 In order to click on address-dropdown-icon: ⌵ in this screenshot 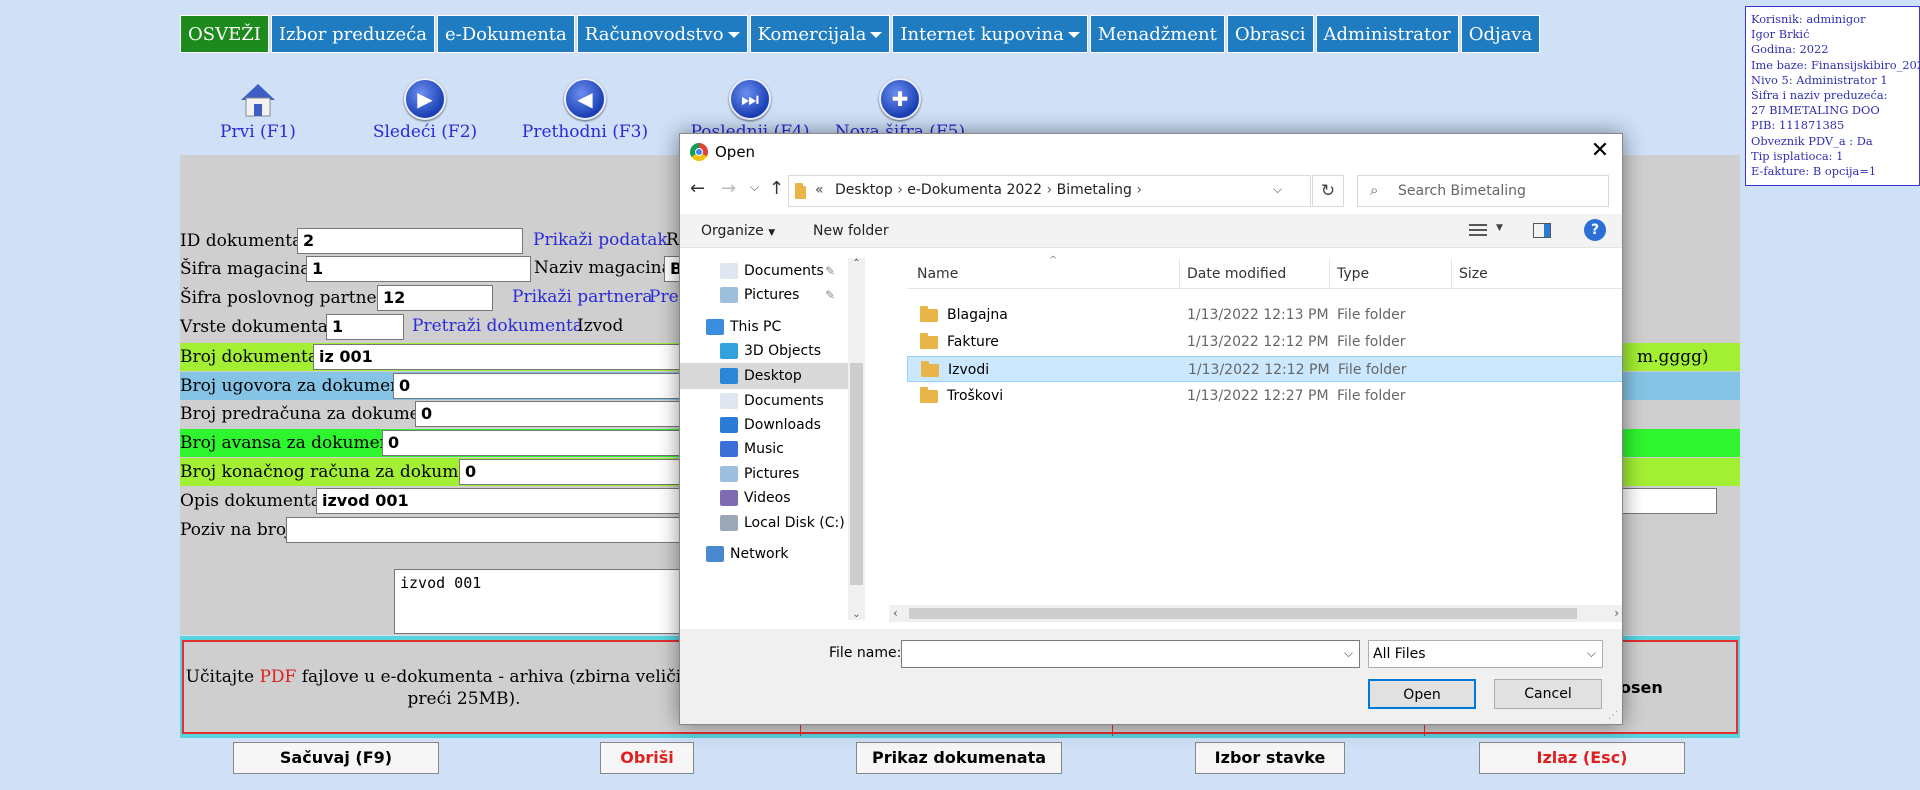, I will do `click(1277, 189)`.